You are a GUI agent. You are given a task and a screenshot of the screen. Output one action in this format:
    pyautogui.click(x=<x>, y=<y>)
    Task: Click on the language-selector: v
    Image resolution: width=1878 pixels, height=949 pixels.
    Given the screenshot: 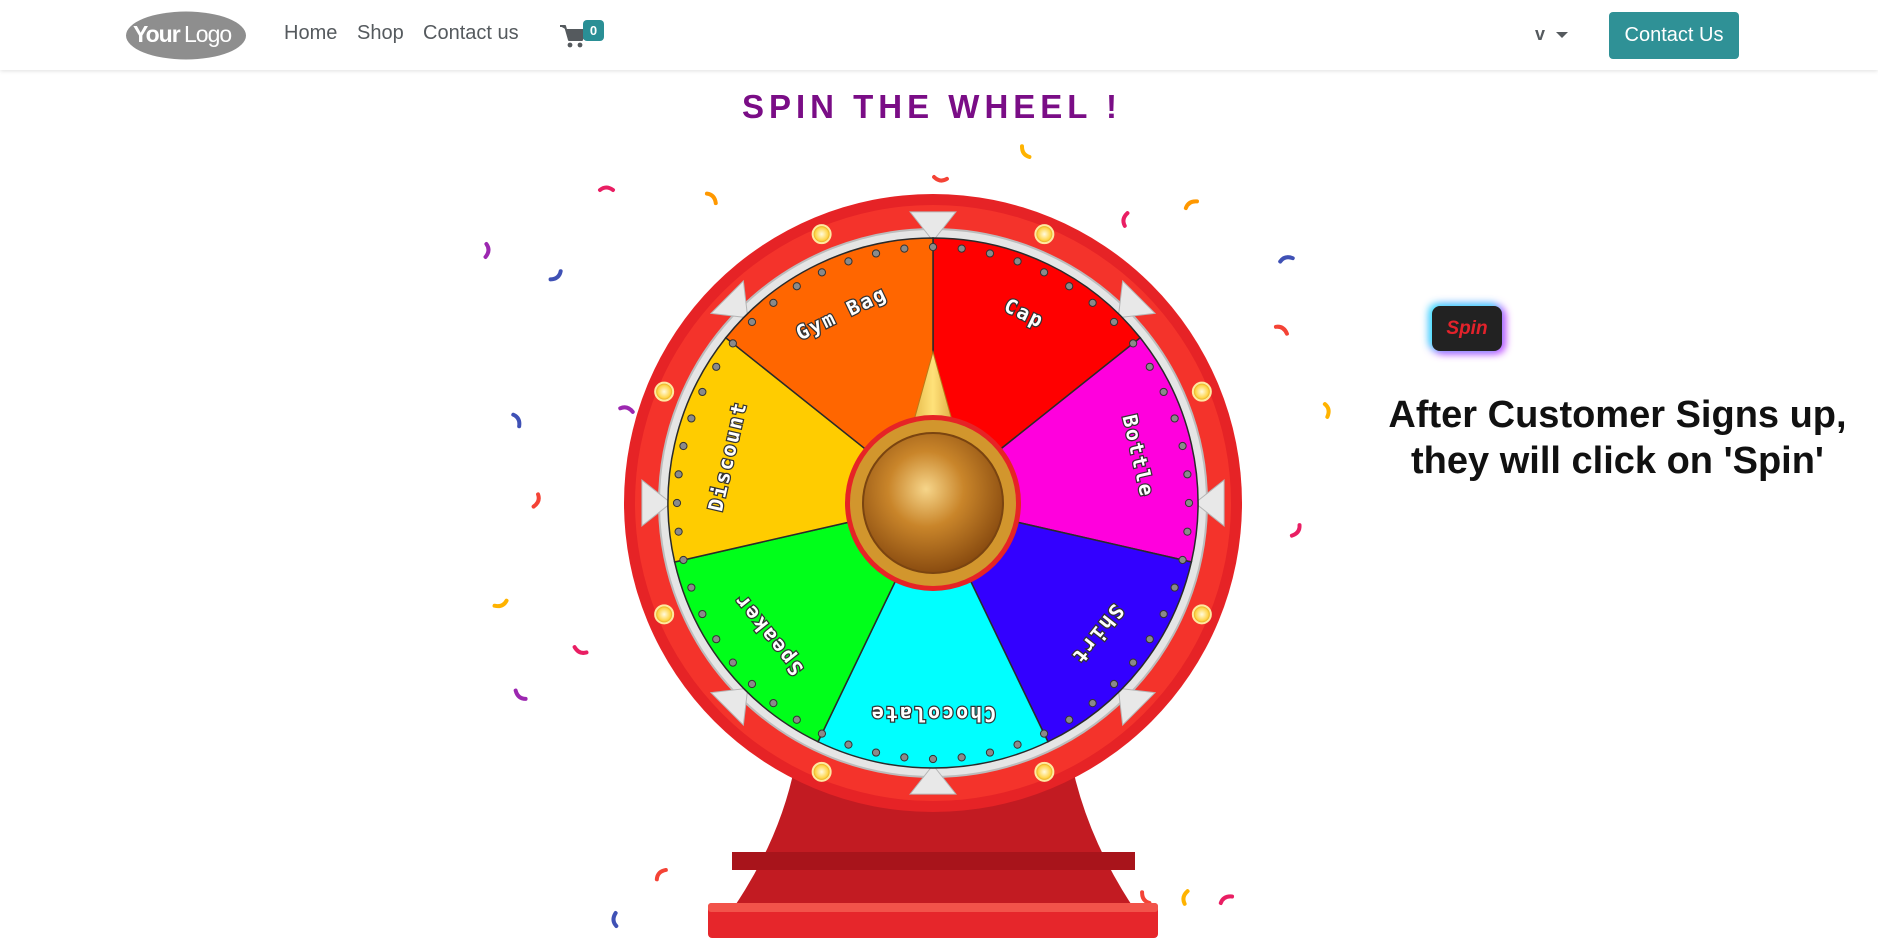 What is the action you would take?
    pyautogui.click(x=1540, y=34)
    